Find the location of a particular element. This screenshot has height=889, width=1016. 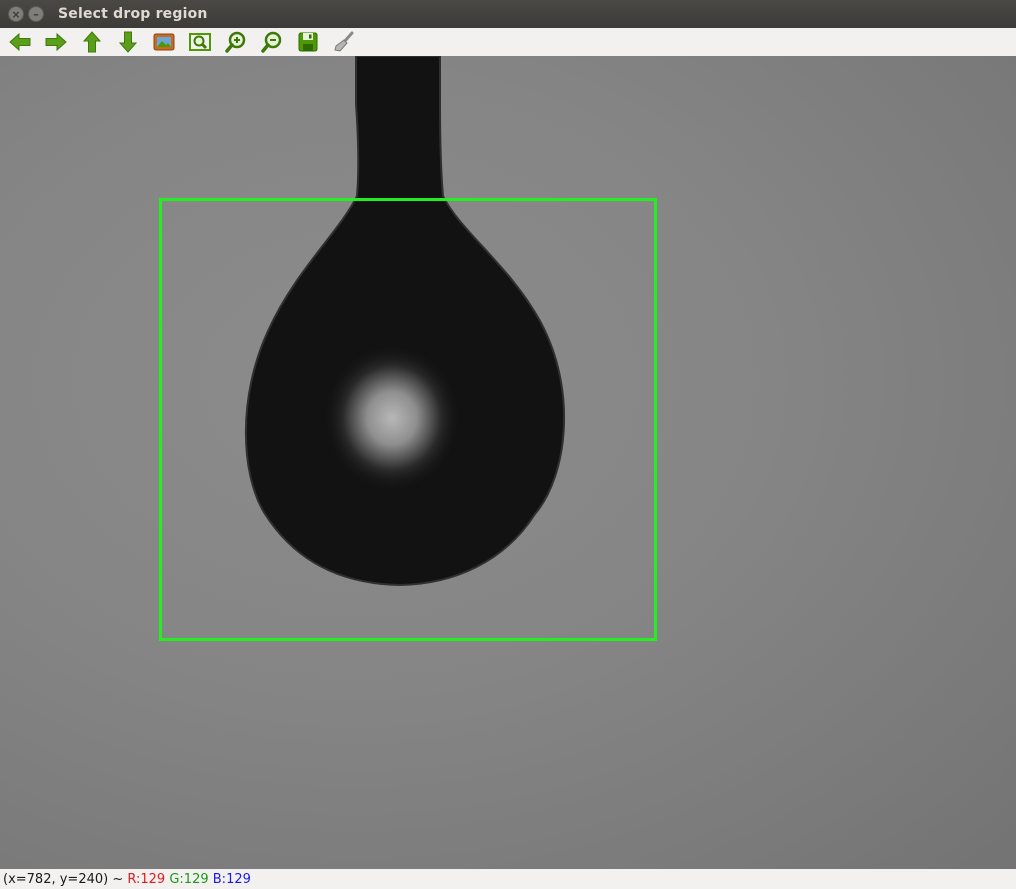

pixel-green-value: G:129 is located at coordinates (189, 879).